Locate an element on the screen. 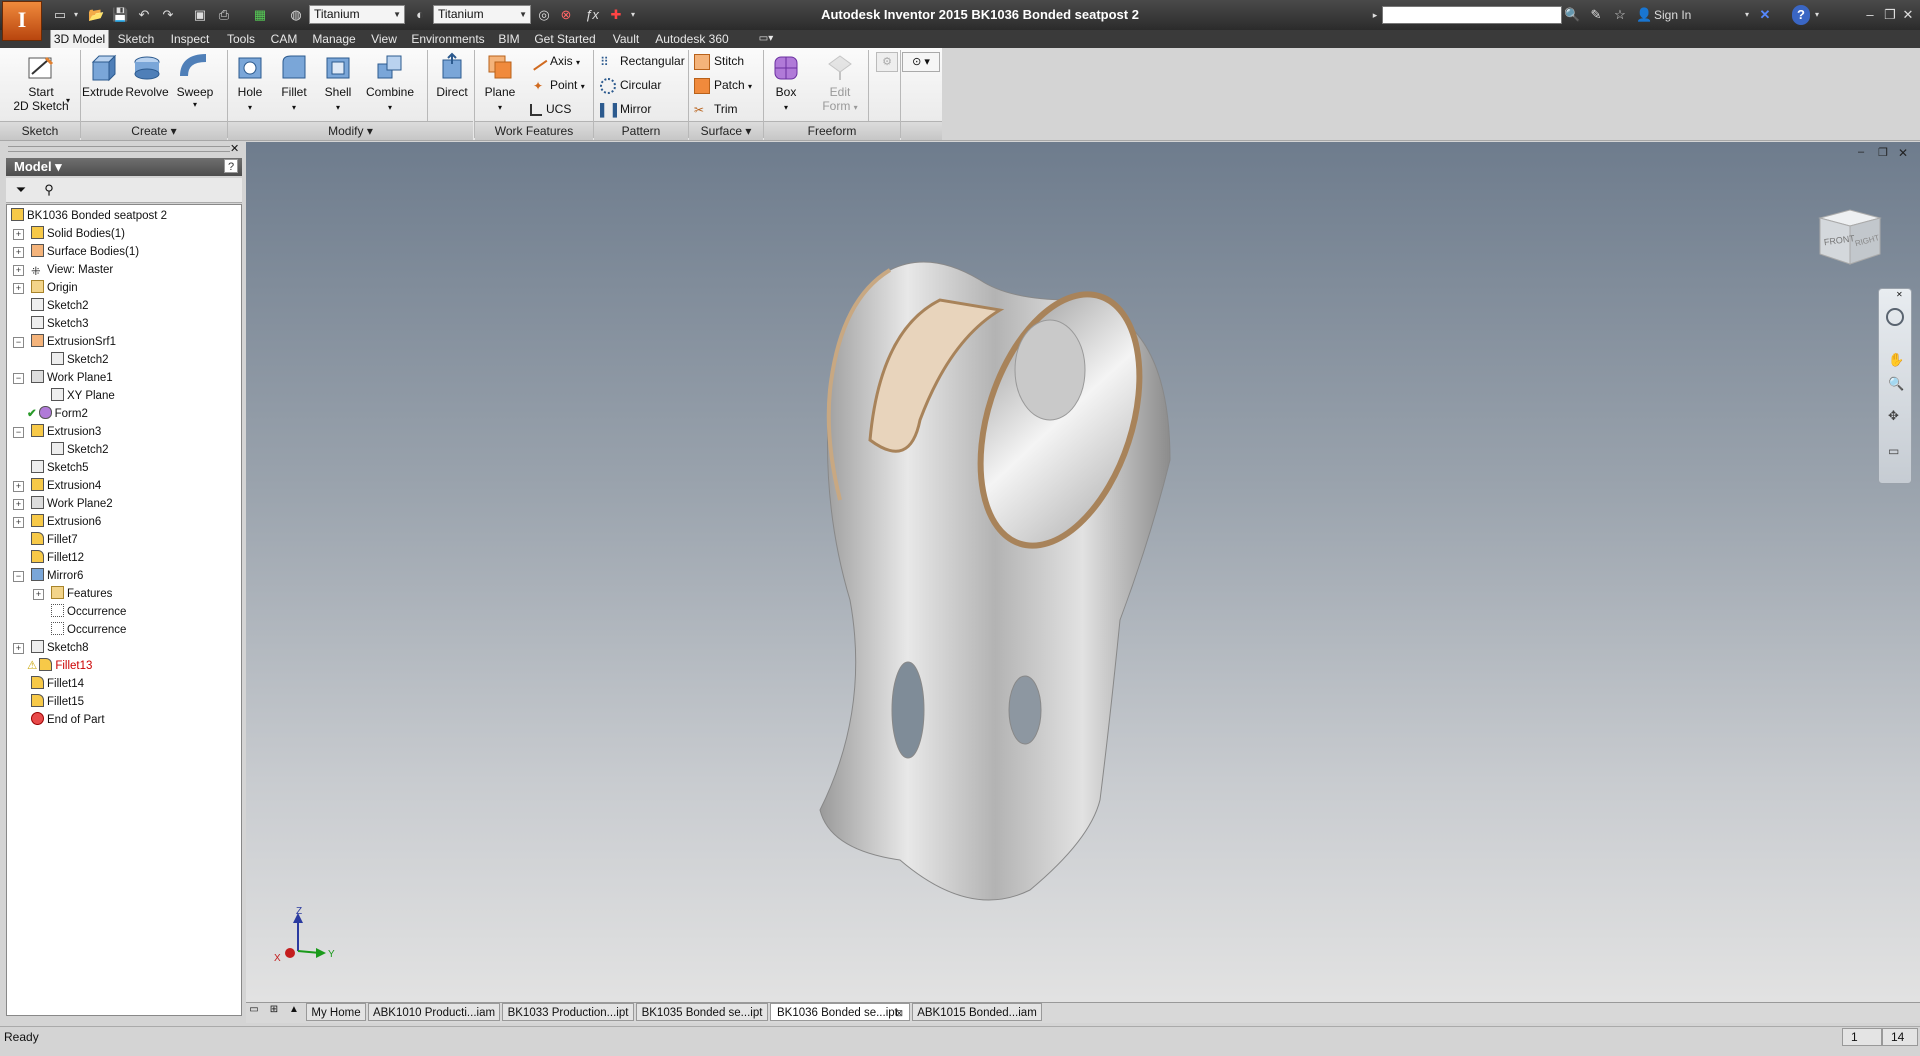  close-browser-icon: ✕ is located at coordinates (236, 148).